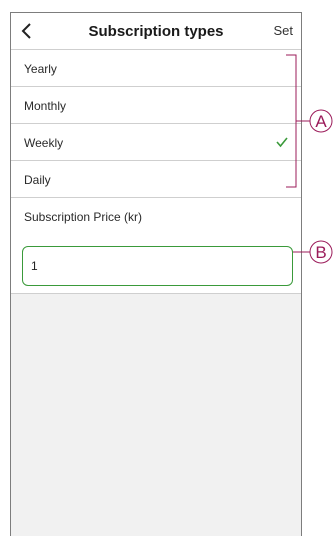  What do you see at coordinates (45, 106) in the screenshot?
I see `option-label: Monthly` at bounding box center [45, 106].